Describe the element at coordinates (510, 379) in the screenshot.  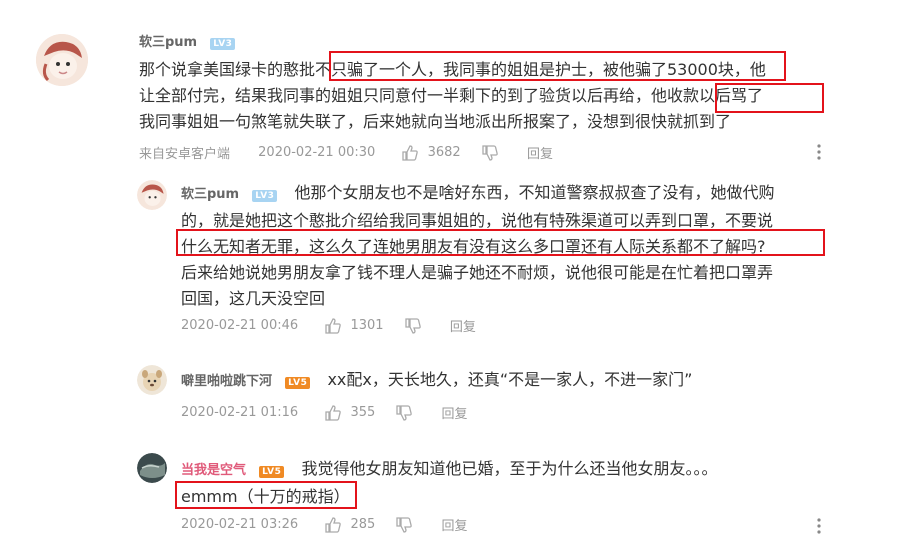
I see `comment-text-line: xx配x，天长地久，还真“不是一家人，不进一家门”` at that location.